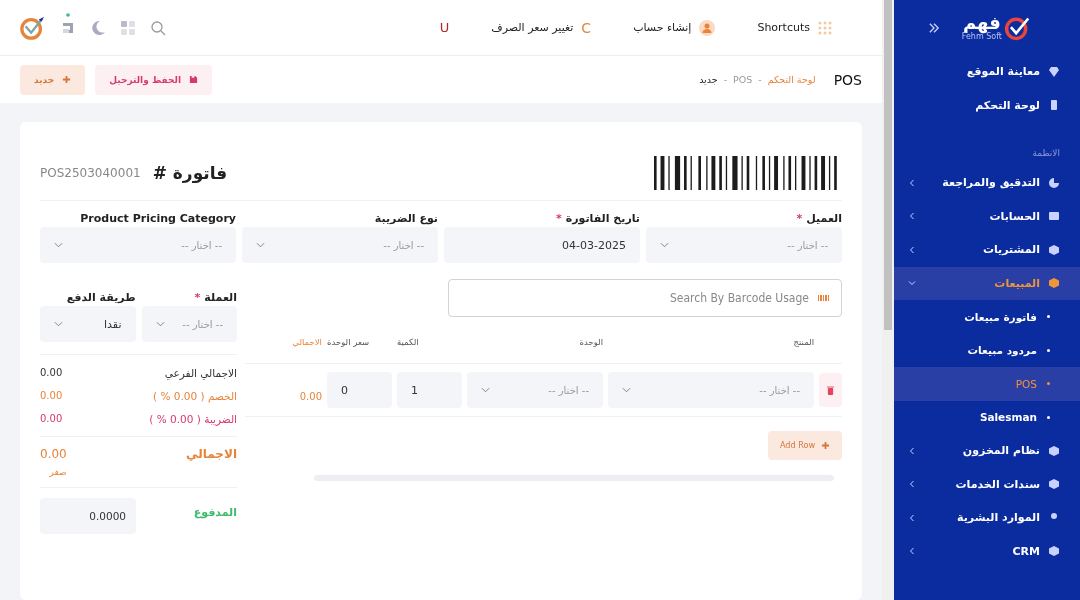 The image size is (1080, 600). I want to click on barcode-icon, so click(824, 298).